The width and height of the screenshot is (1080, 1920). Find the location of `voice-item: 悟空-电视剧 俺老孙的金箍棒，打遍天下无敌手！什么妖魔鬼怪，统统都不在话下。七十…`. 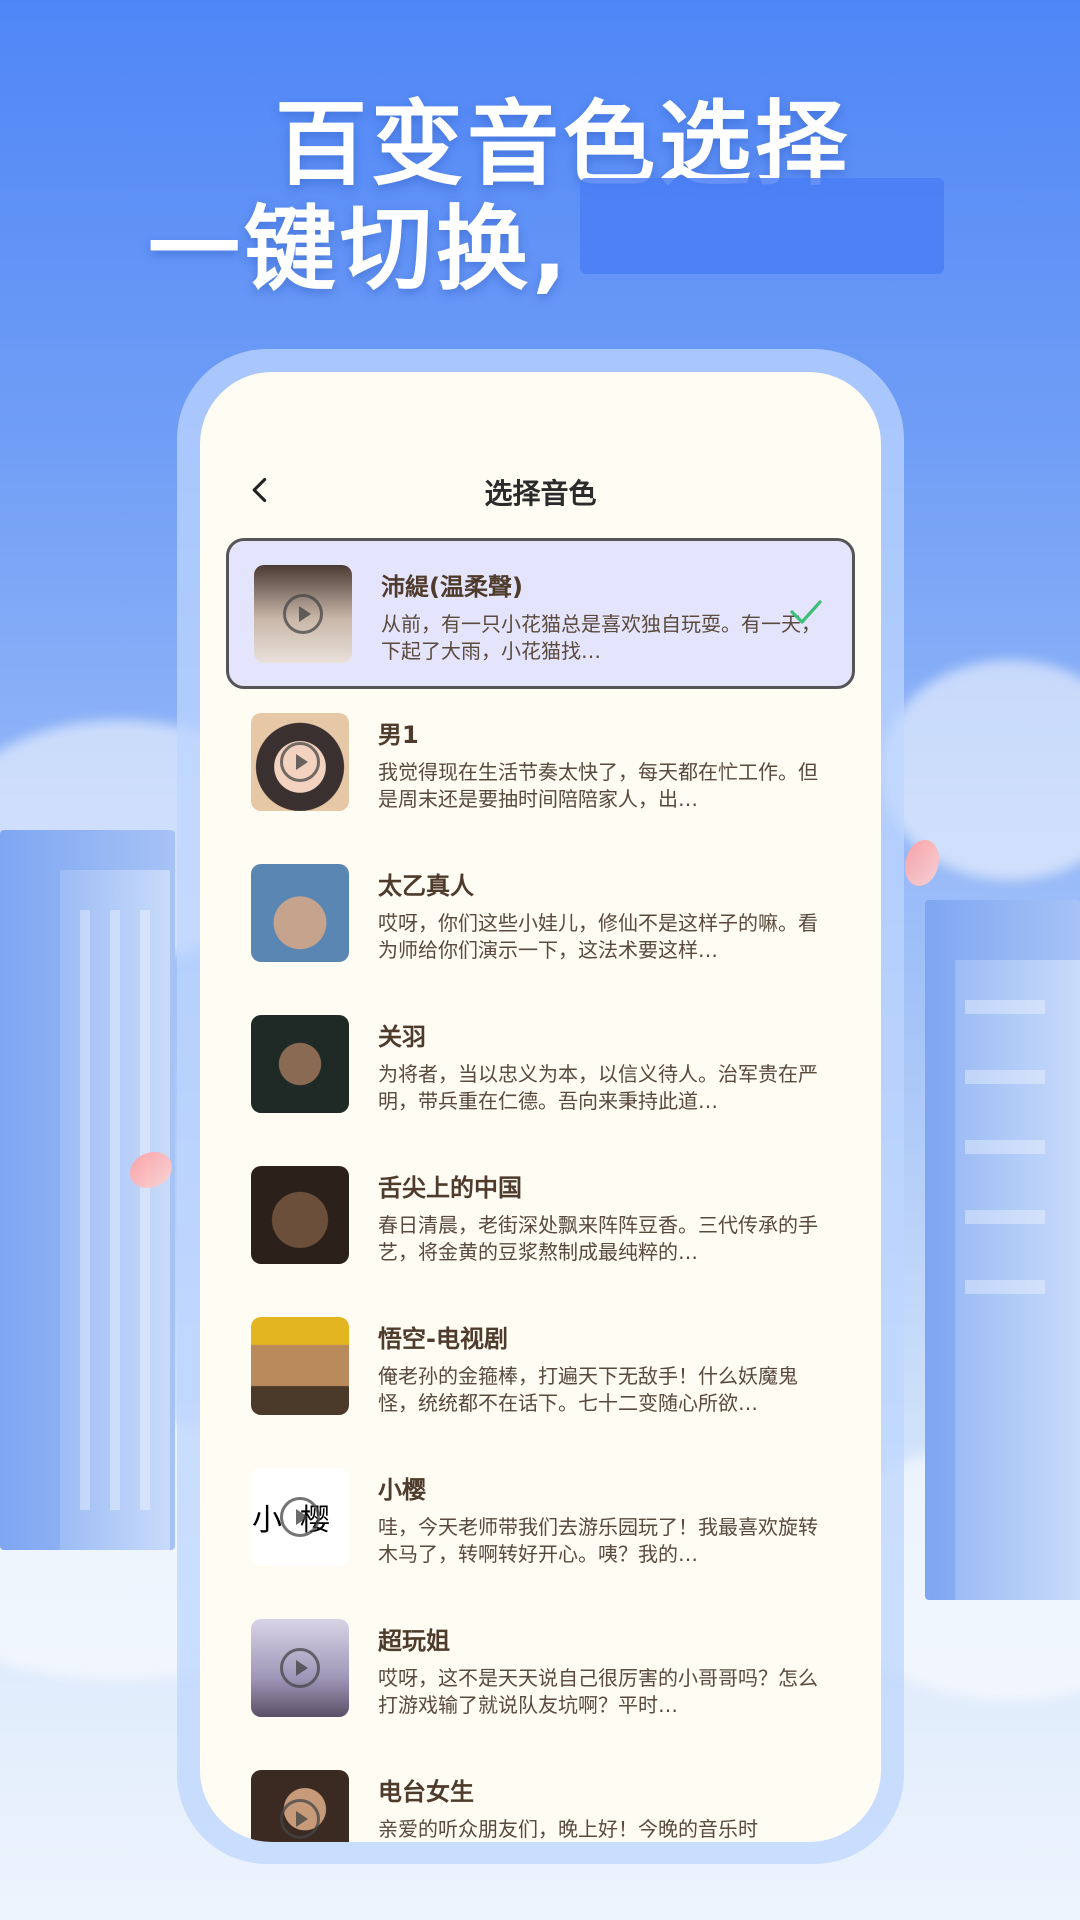

voice-item: 悟空-电视剧 俺老孙的金箍棒，打遍天下无敌手！什么妖魔鬼怪，统统都不在话下。七十… is located at coordinates (540, 1368).